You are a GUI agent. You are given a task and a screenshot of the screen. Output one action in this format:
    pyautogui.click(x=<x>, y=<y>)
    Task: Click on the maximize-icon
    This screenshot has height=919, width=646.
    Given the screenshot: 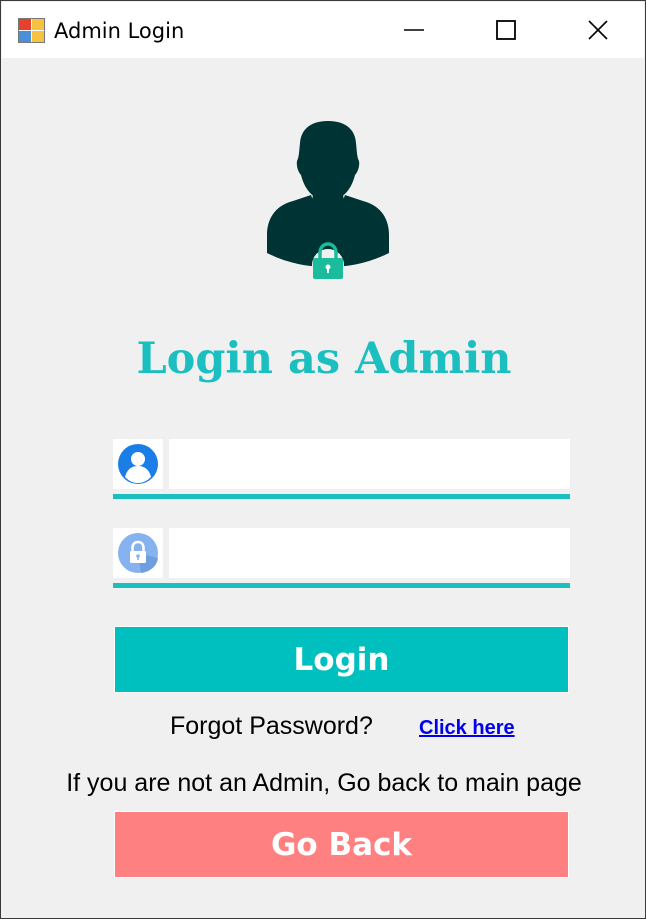 What is the action you would take?
    pyautogui.click(x=506, y=30)
    